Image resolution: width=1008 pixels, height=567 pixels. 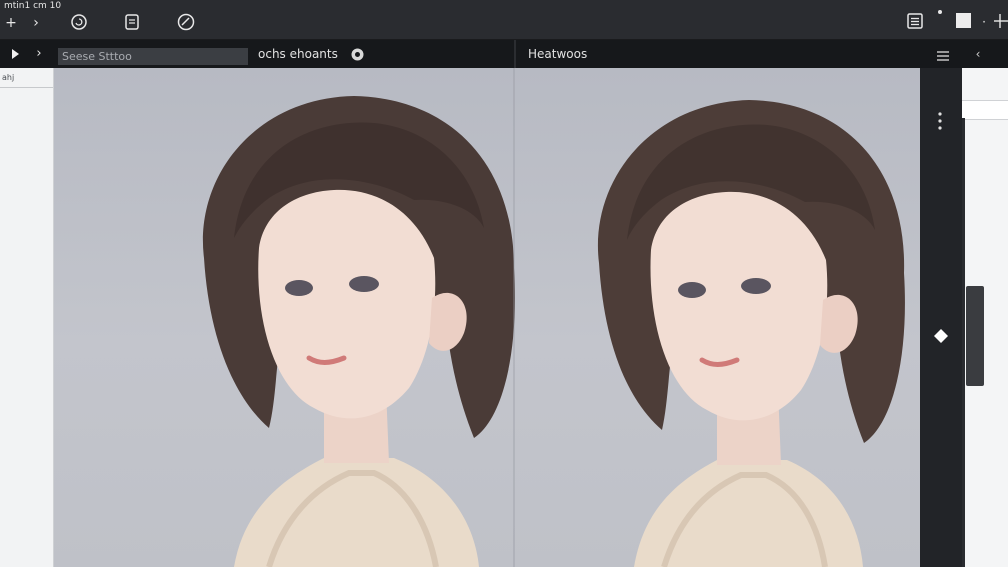 I want to click on diamond-icon, so click(x=941, y=336).